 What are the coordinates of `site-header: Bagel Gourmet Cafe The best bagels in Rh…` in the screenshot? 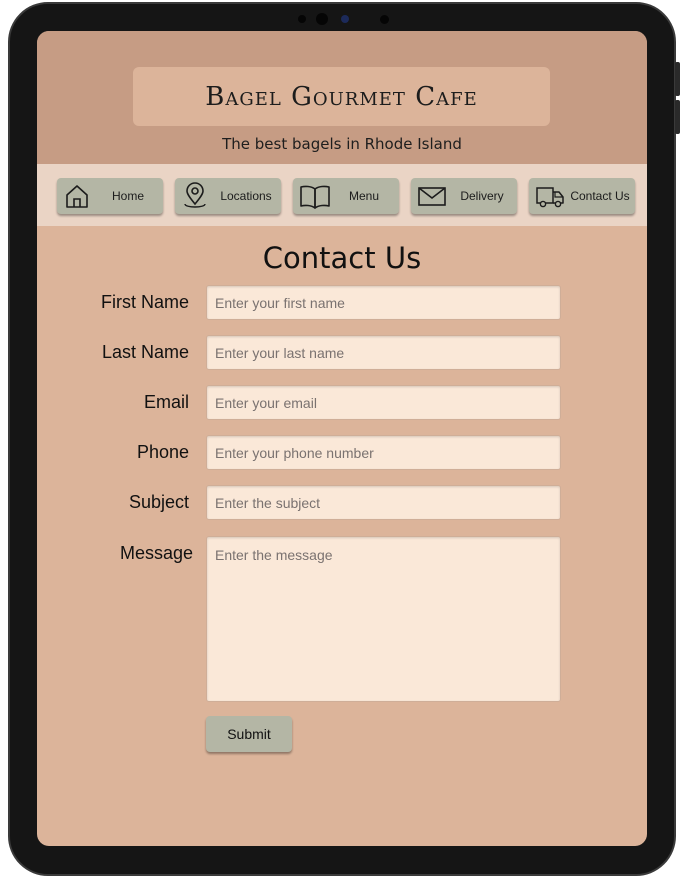 It's located at (342, 97).